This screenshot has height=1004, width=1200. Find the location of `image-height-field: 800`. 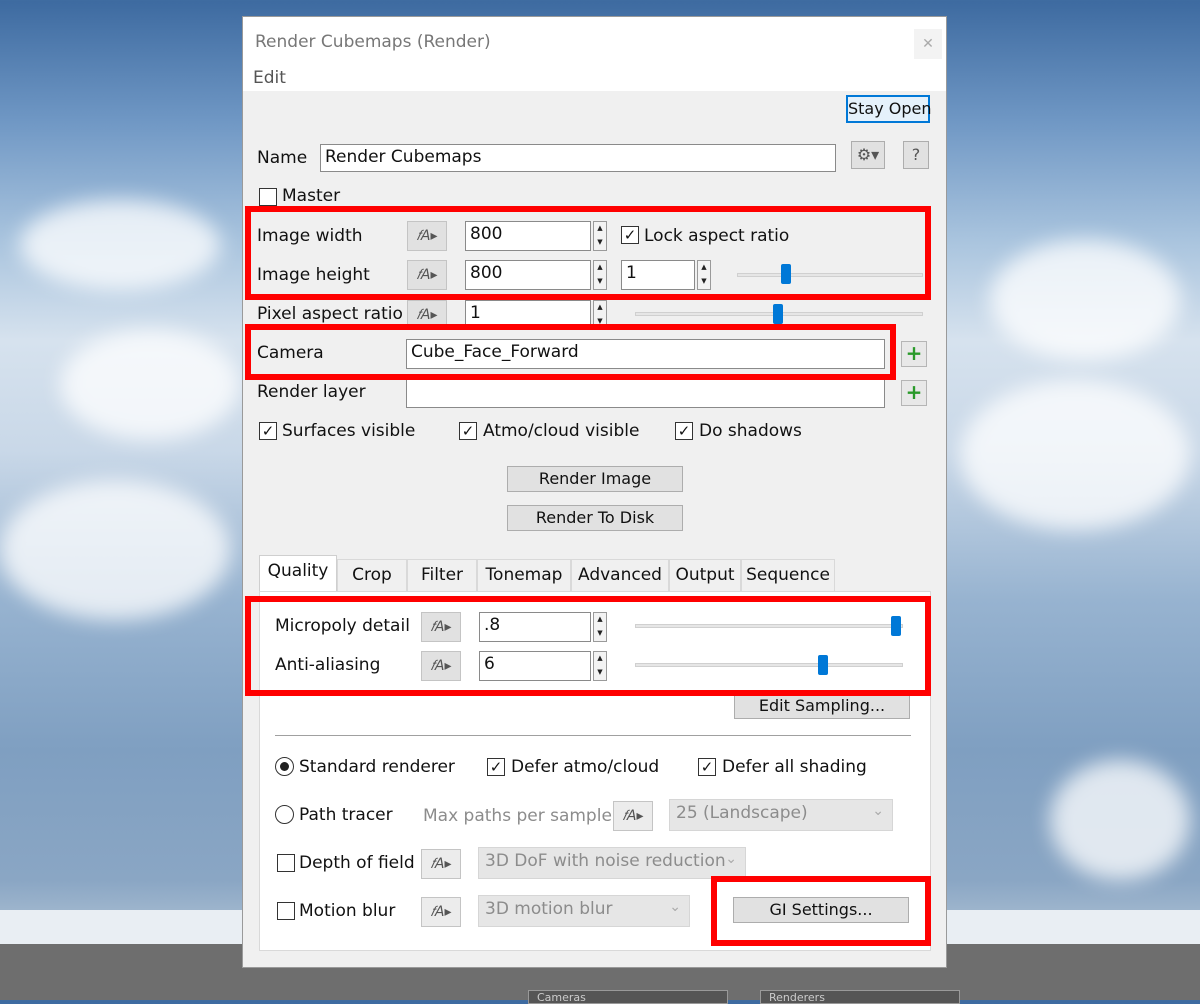

image-height-field: 800 is located at coordinates (528, 275).